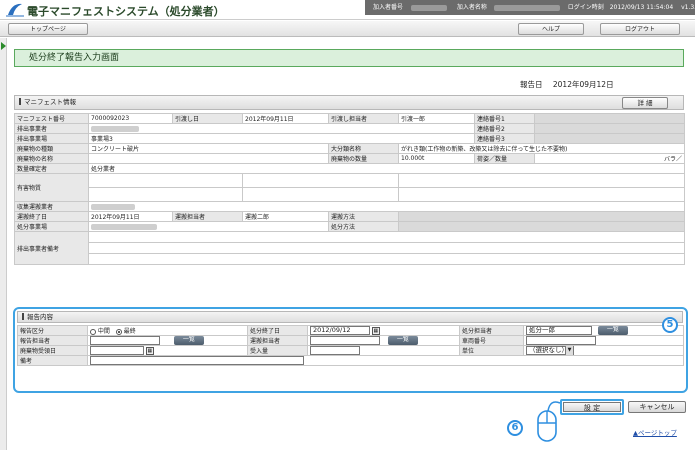 Image resolution: width=695 pixels, height=450 pixels. Describe the element at coordinates (428, 7) in the screenshot. I see `member-no-value` at that location.